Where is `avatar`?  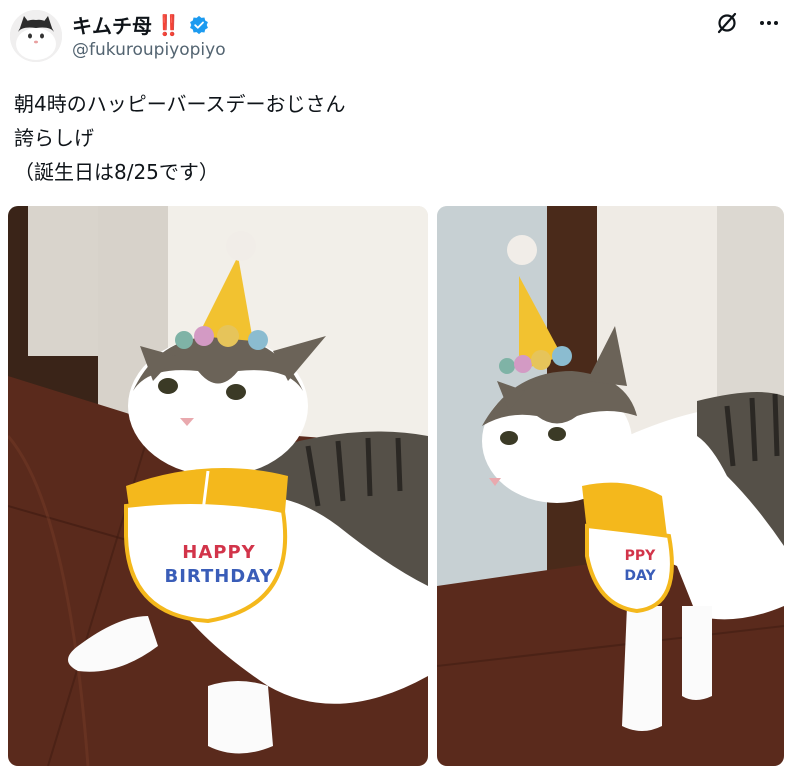 avatar is located at coordinates (36, 36).